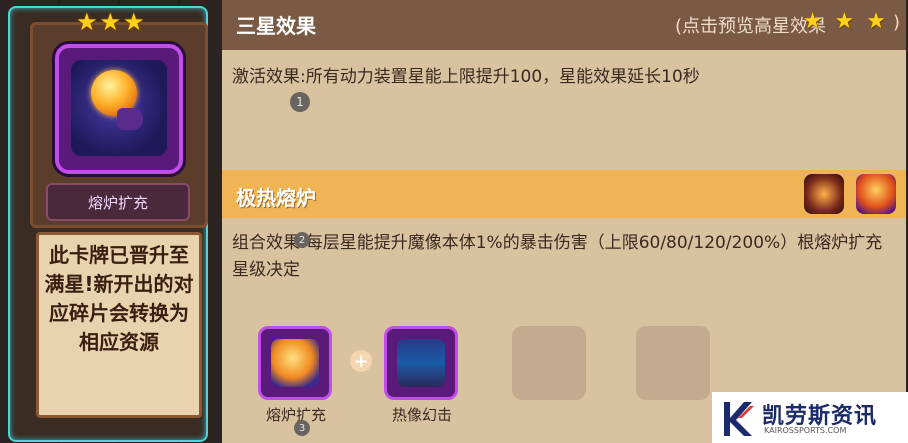  I want to click on card-stars: ★ ★ ★, so click(110, 22).